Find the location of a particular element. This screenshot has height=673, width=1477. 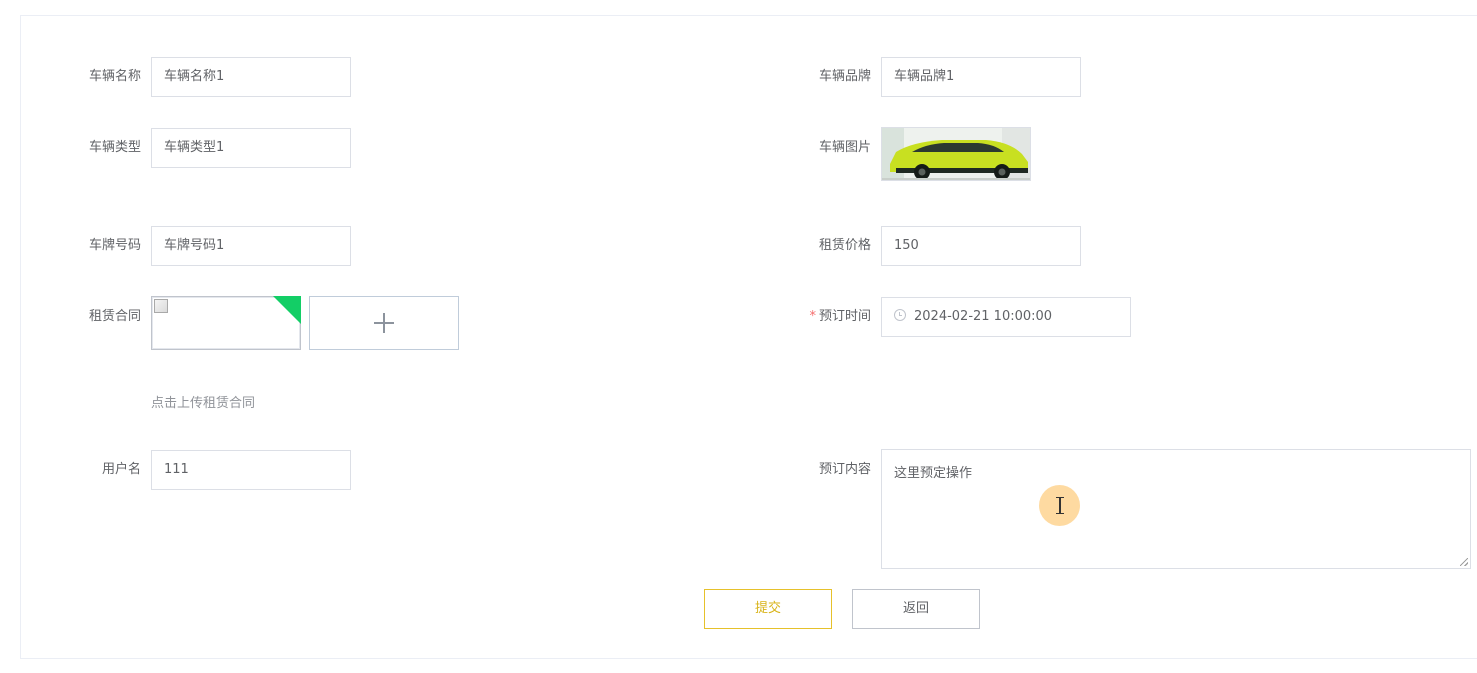

uploaded-contract-file is located at coordinates (226, 323).